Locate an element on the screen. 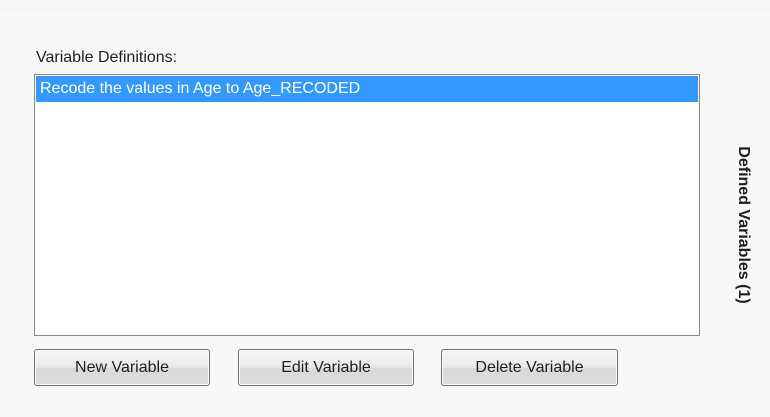 The width and height of the screenshot is (770, 417). variable-definitions-label: Variable Definitions: is located at coordinates (107, 57).